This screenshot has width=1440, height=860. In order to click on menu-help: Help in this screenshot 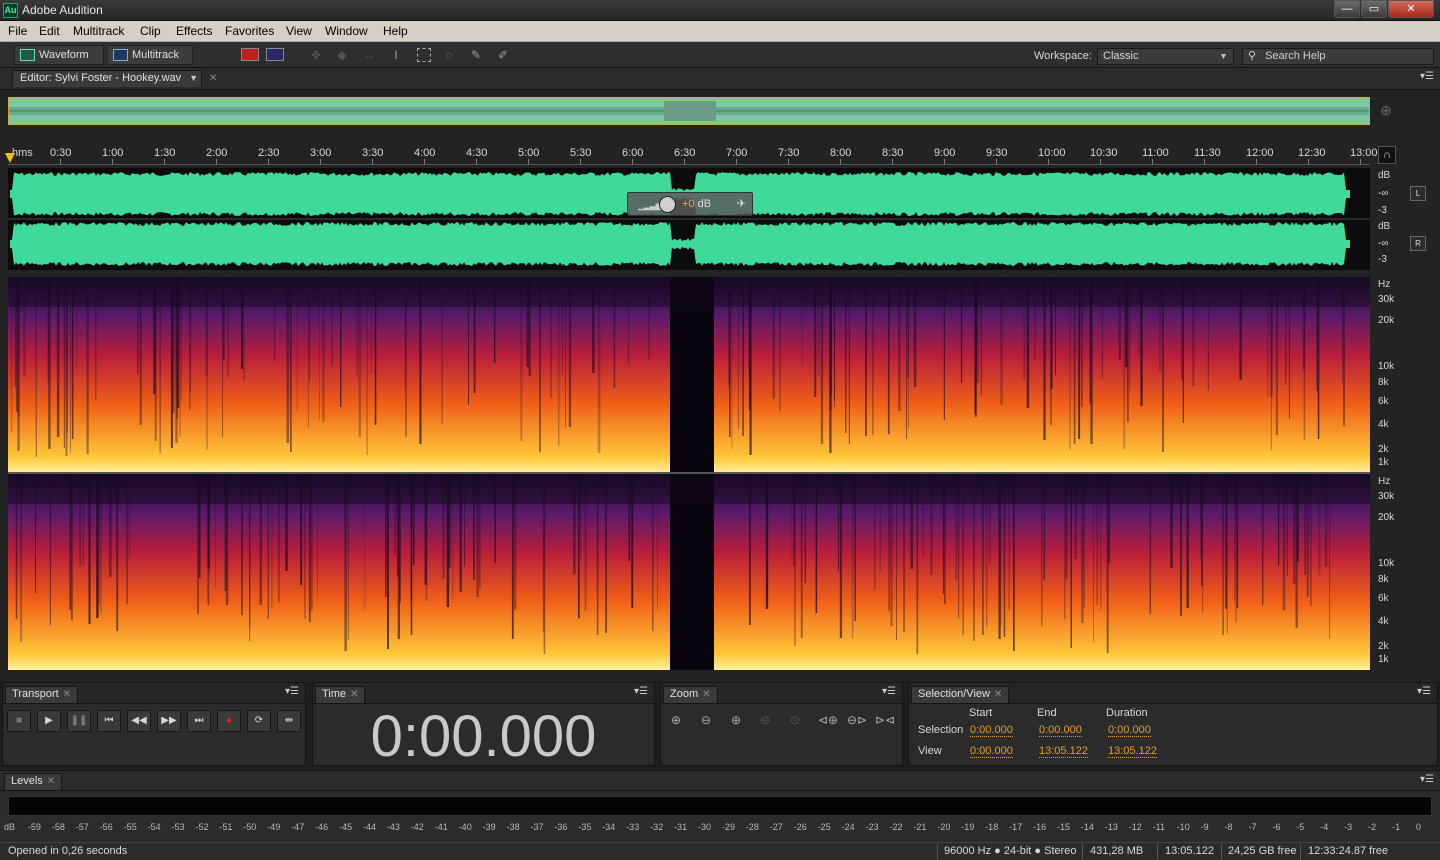, I will do `click(395, 31)`.